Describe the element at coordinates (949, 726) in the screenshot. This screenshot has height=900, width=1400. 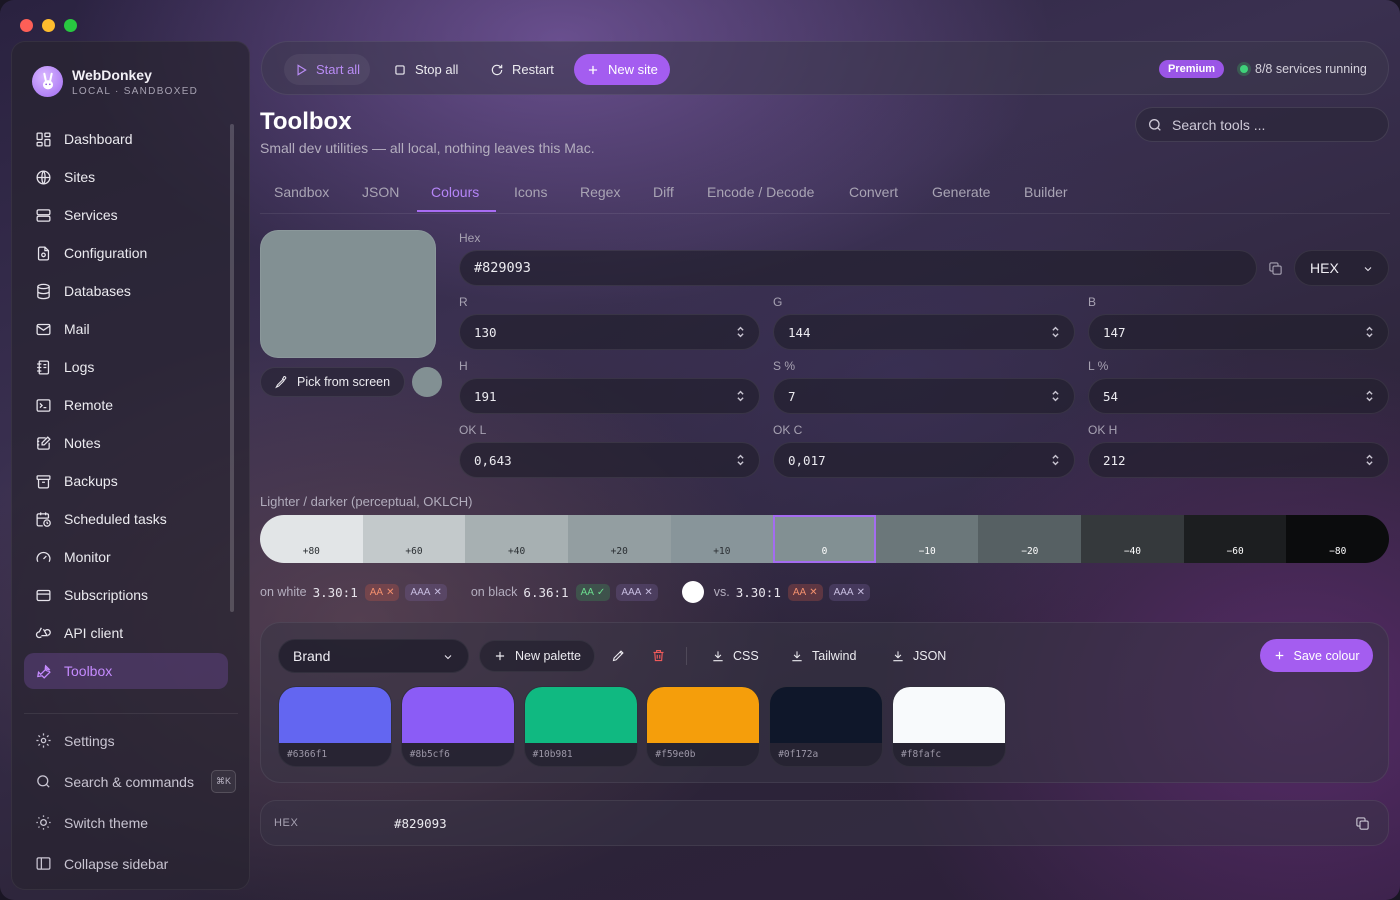
I see `palette-swatch: #f8fafc` at that location.